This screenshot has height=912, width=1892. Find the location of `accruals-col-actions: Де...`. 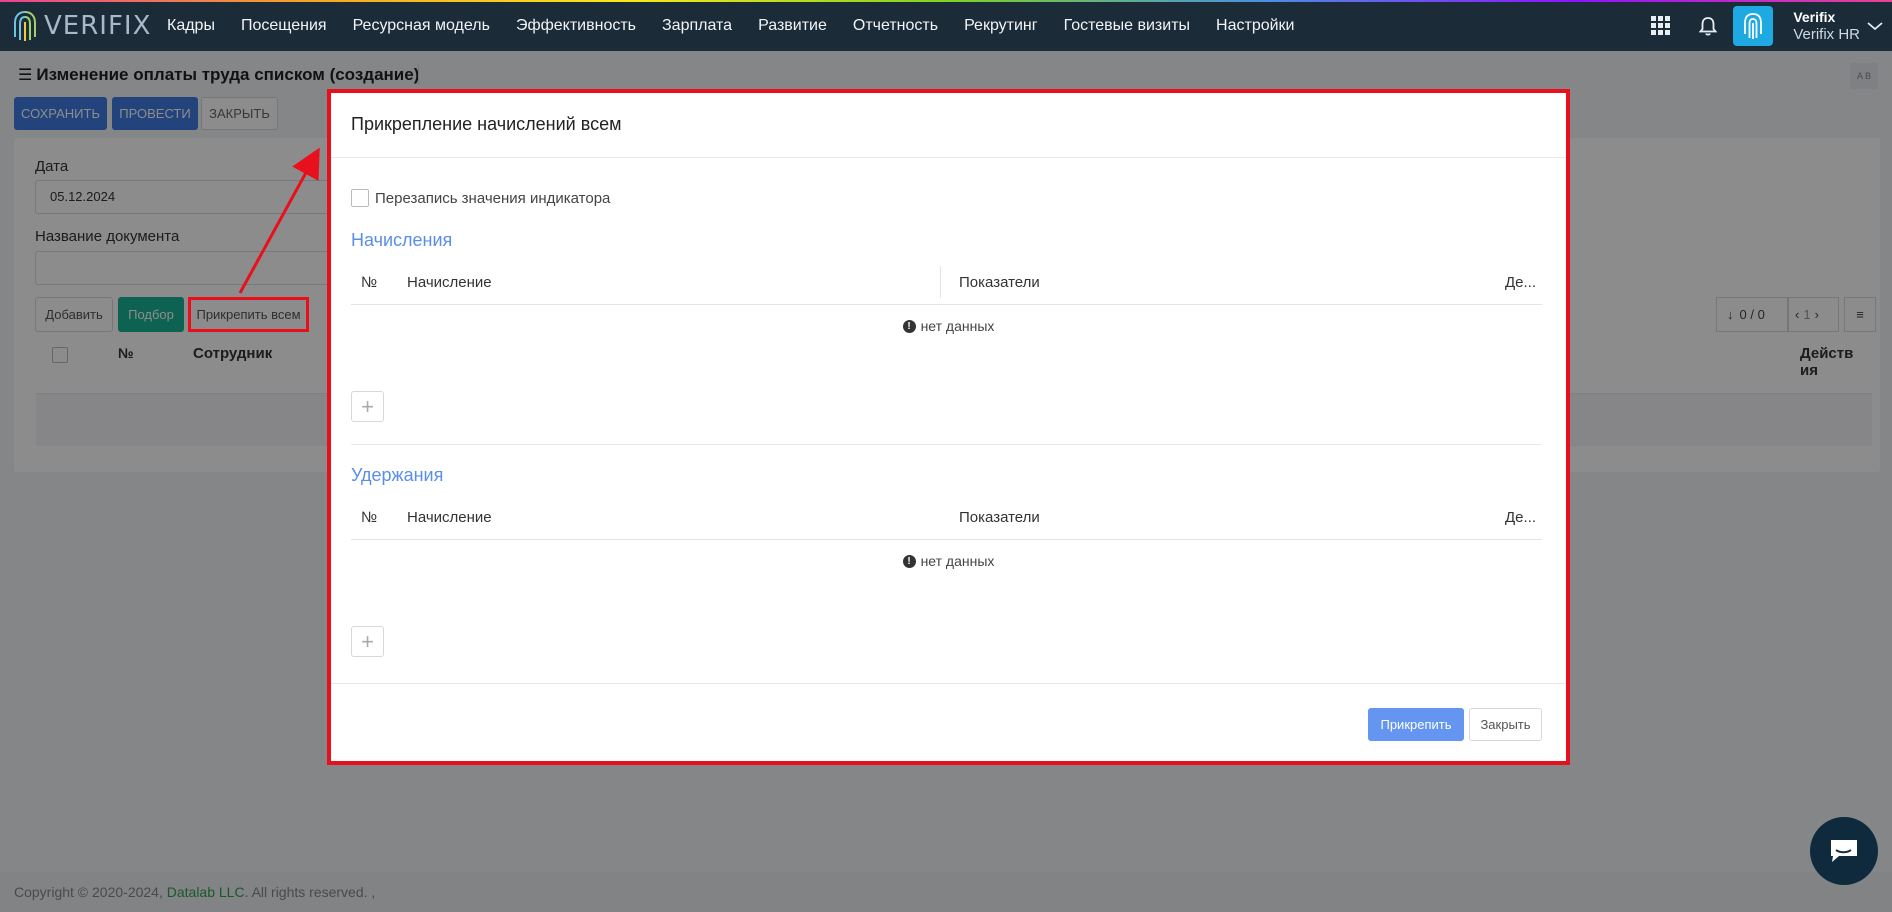

accruals-col-actions: Де... is located at coordinates (1521, 282).